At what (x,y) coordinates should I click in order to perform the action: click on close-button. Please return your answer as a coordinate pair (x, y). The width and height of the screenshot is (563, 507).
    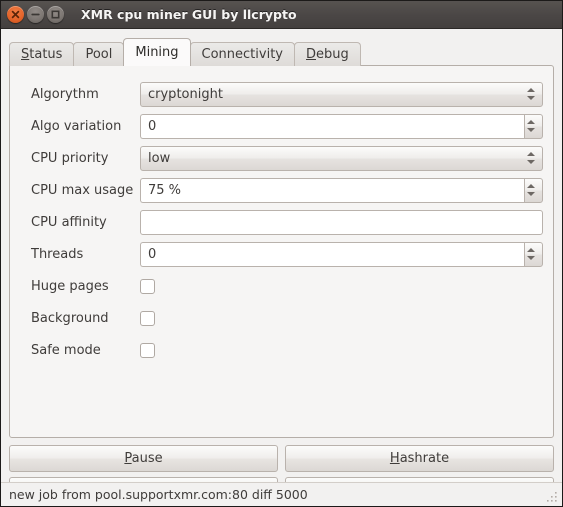
    Looking at the image, I should click on (15, 14).